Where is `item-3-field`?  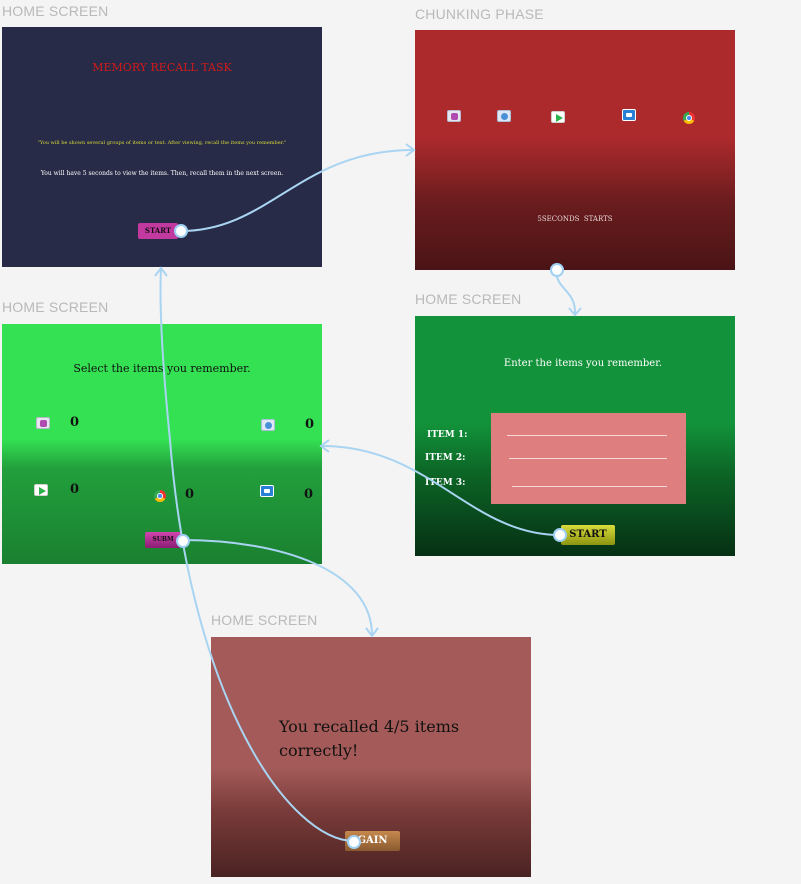
item-3-field is located at coordinates (589, 486).